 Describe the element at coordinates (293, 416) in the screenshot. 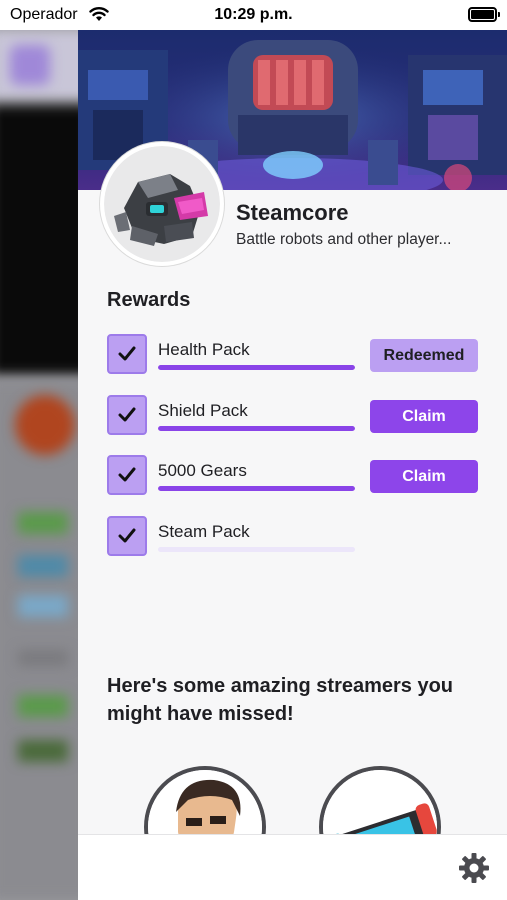

I see `reward-item: Shield Pack Claim` at that location.